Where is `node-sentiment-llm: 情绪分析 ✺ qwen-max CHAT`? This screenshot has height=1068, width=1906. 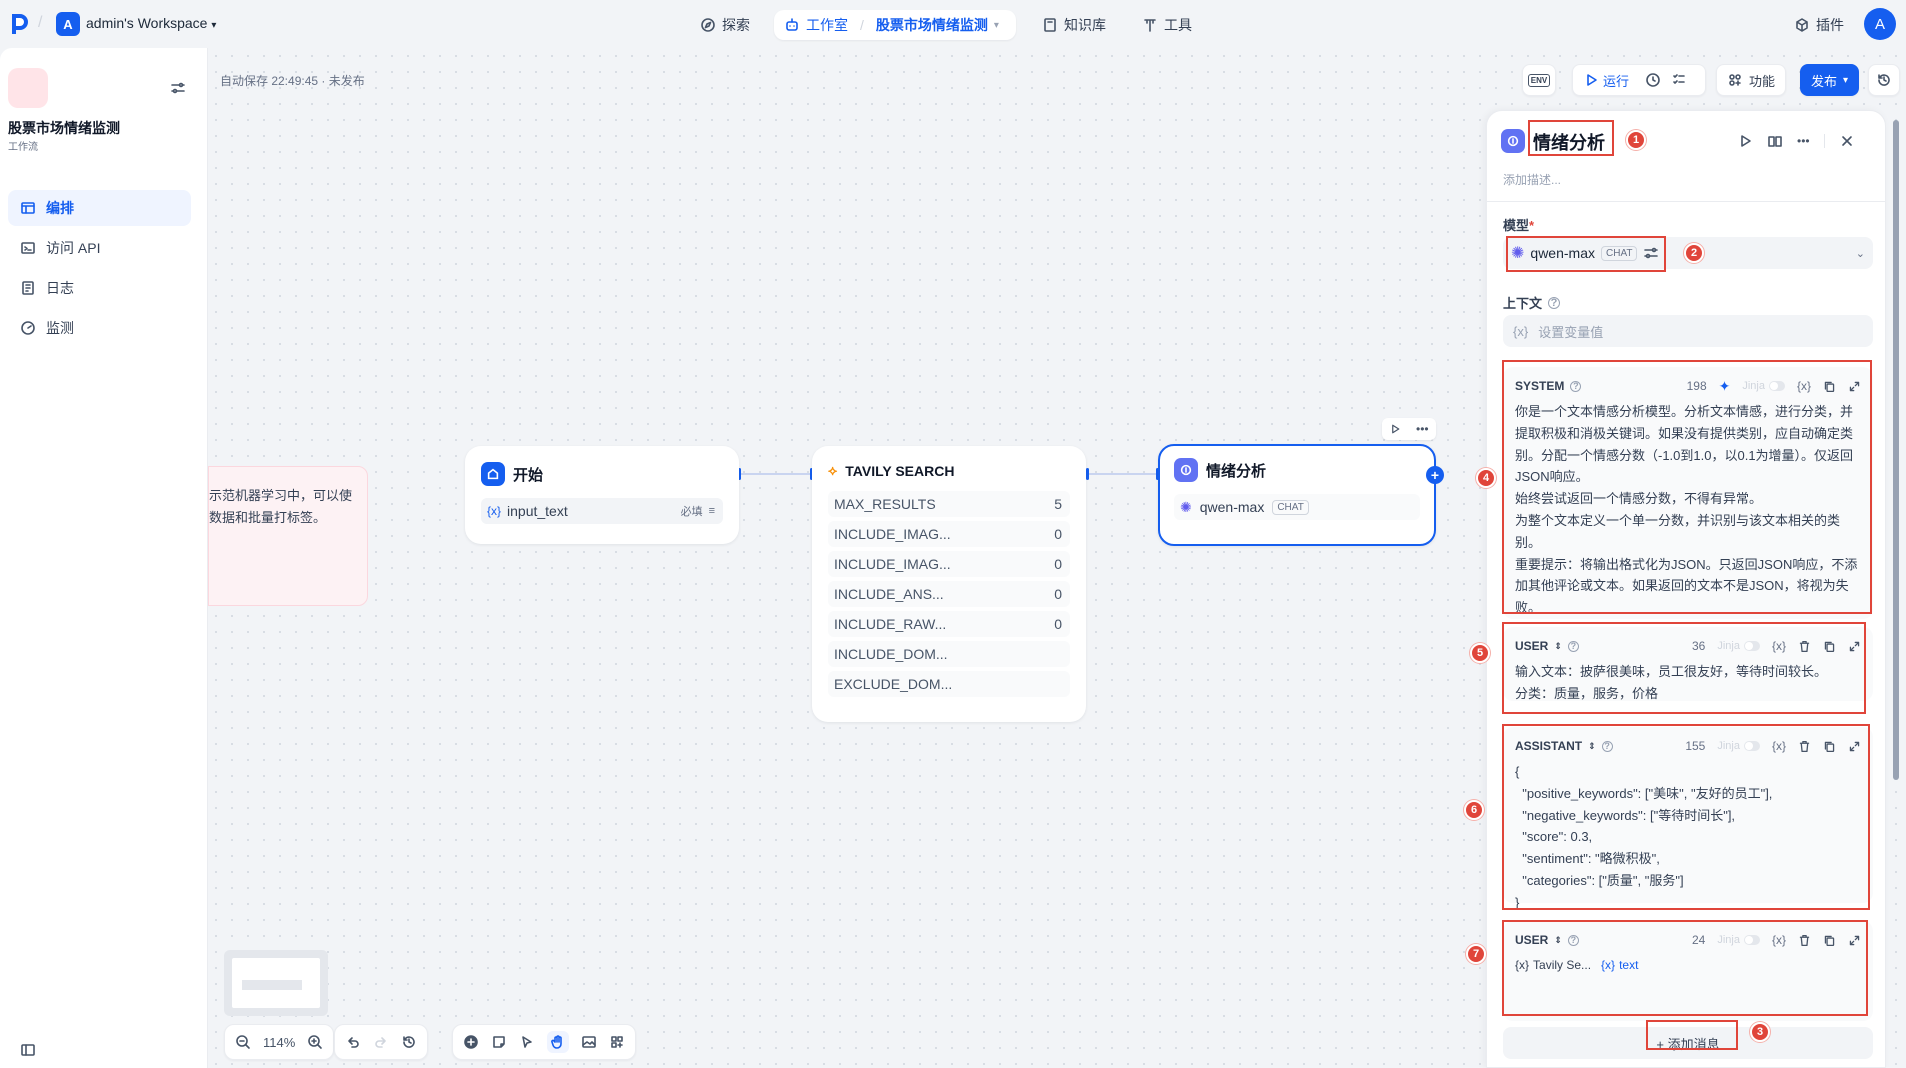
node-sentiment-llm: 情绪分析 ✺ qwen-max CHAT is located at coordinates (1297, 495).